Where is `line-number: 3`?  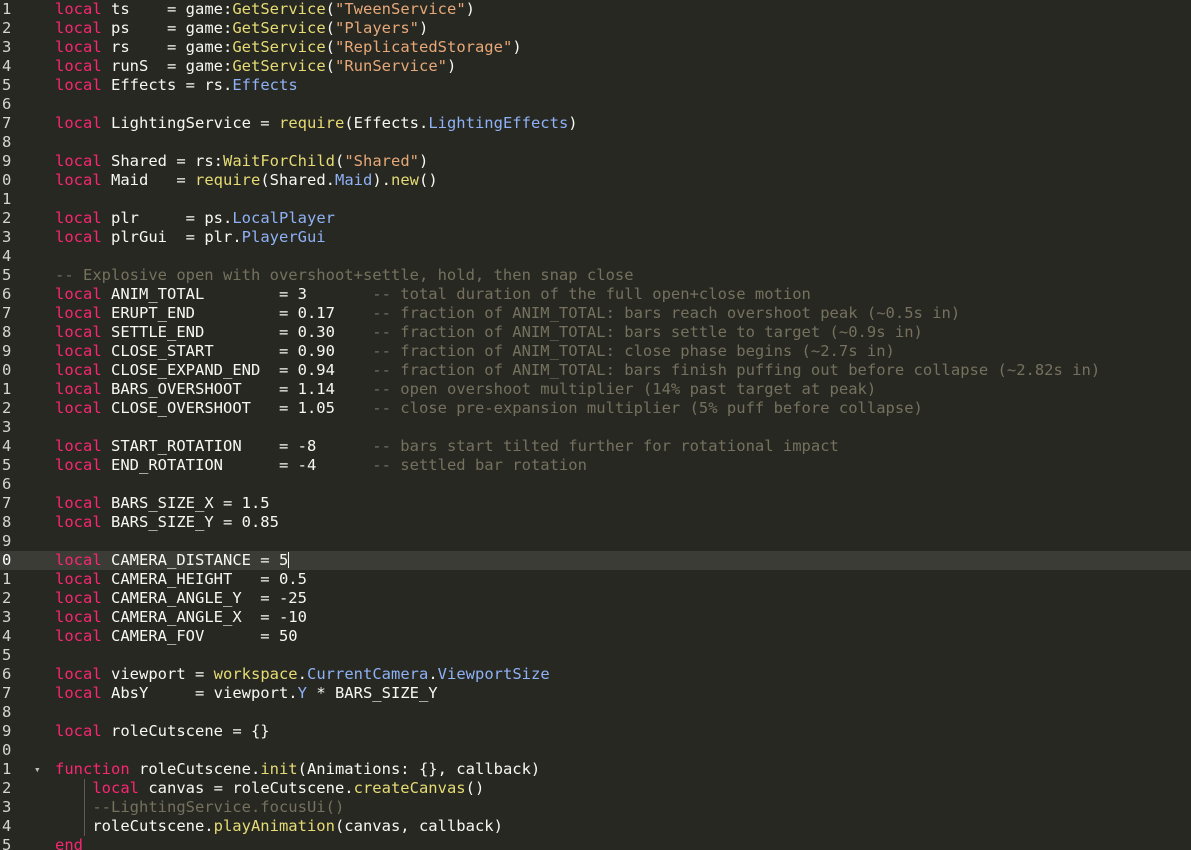 line-number: 3 is located at coordinates (7, 427).